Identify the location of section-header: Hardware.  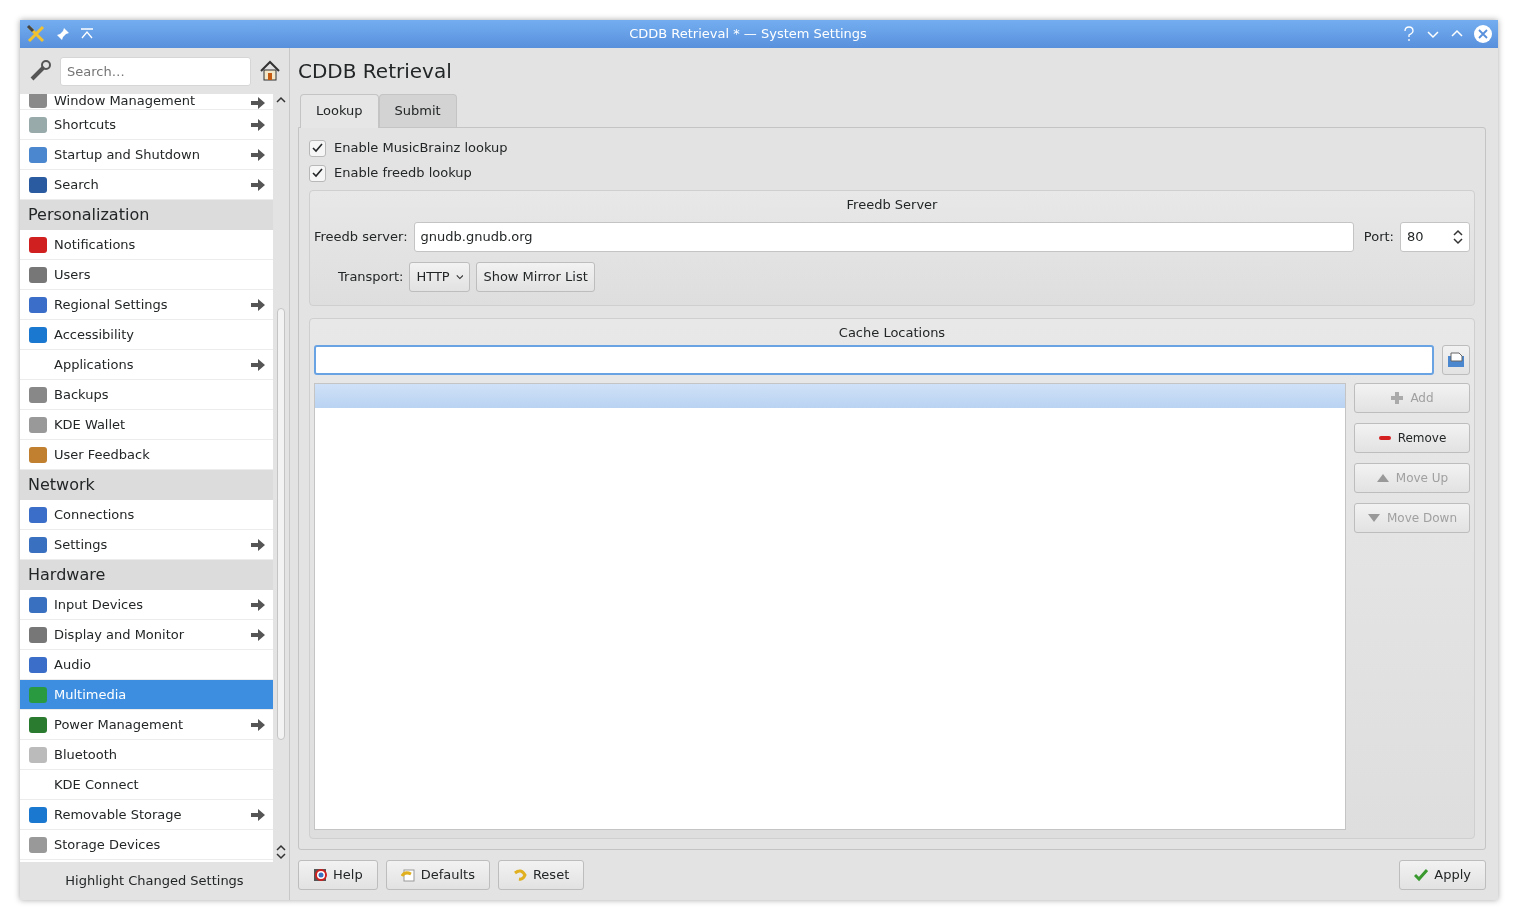
(146, 575).